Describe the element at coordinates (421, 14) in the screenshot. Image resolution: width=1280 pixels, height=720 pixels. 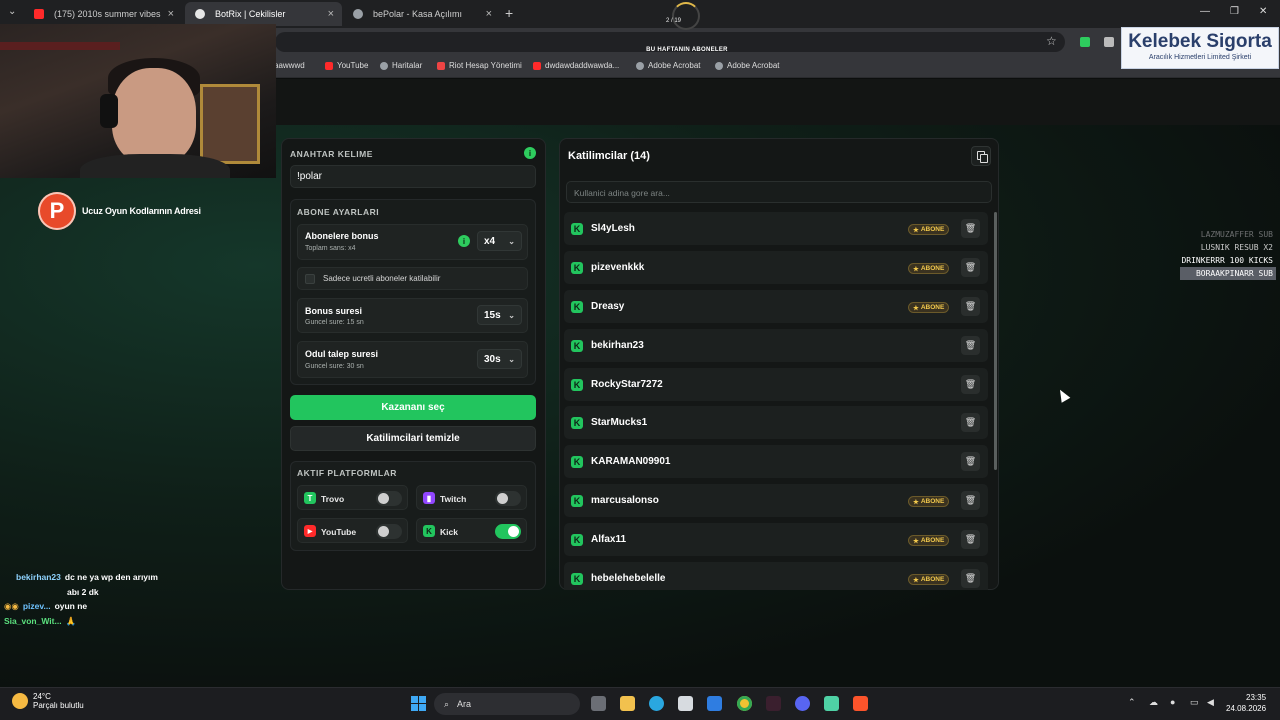
I see `tab-bepolar: bePolar - Kasa Açılımı ×` at that location.